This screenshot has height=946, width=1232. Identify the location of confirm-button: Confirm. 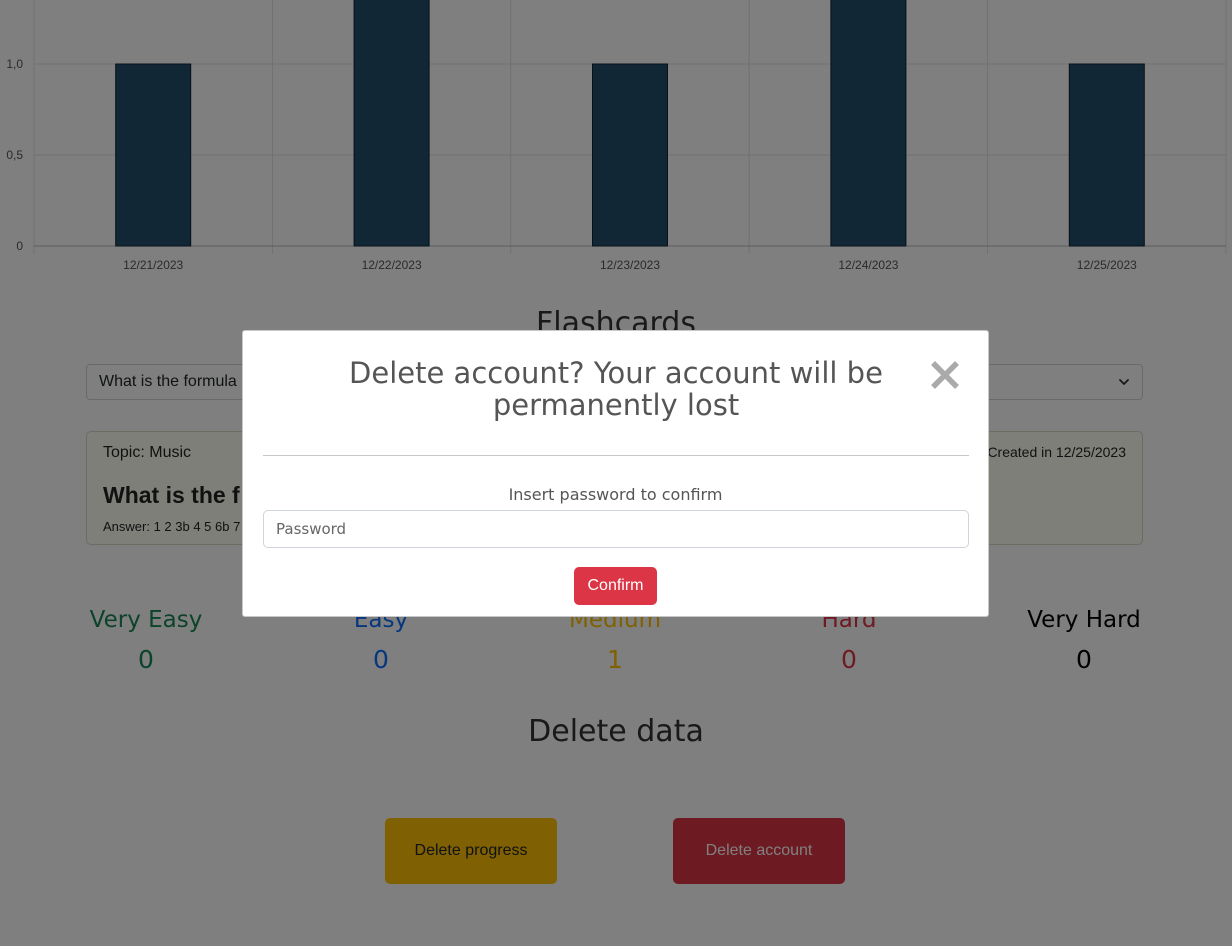
(615, 586).